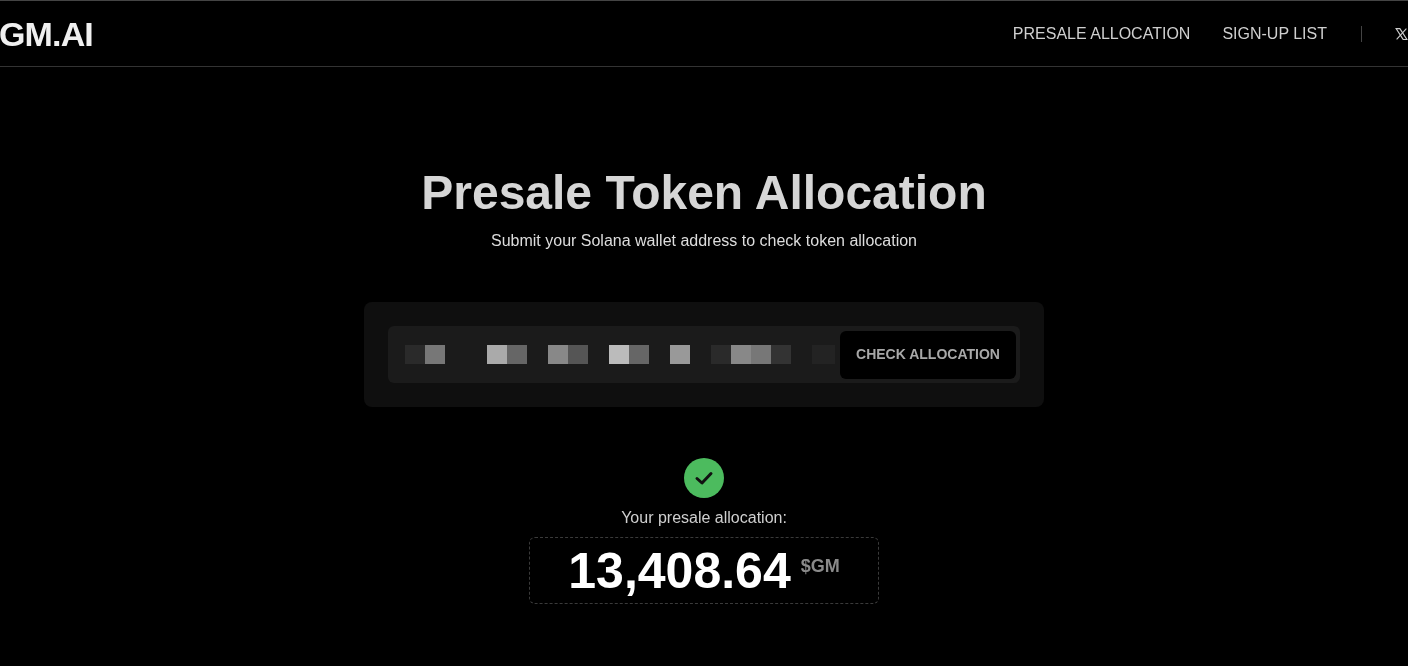  I want to click on logo: GM.AI, so click(46, 33).